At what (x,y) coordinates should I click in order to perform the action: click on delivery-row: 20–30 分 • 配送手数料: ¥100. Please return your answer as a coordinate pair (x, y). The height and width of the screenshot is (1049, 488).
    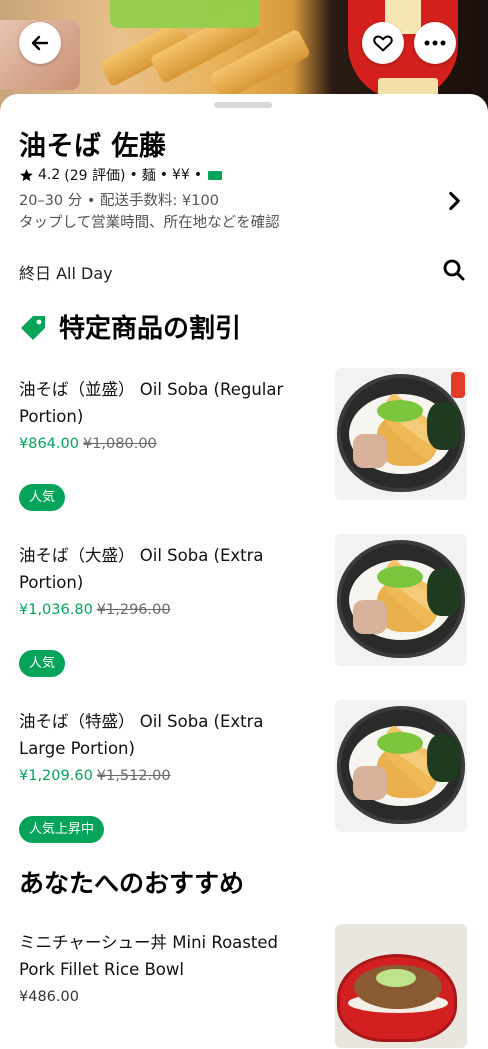
    Looking at the image, I should click on (149, 201).